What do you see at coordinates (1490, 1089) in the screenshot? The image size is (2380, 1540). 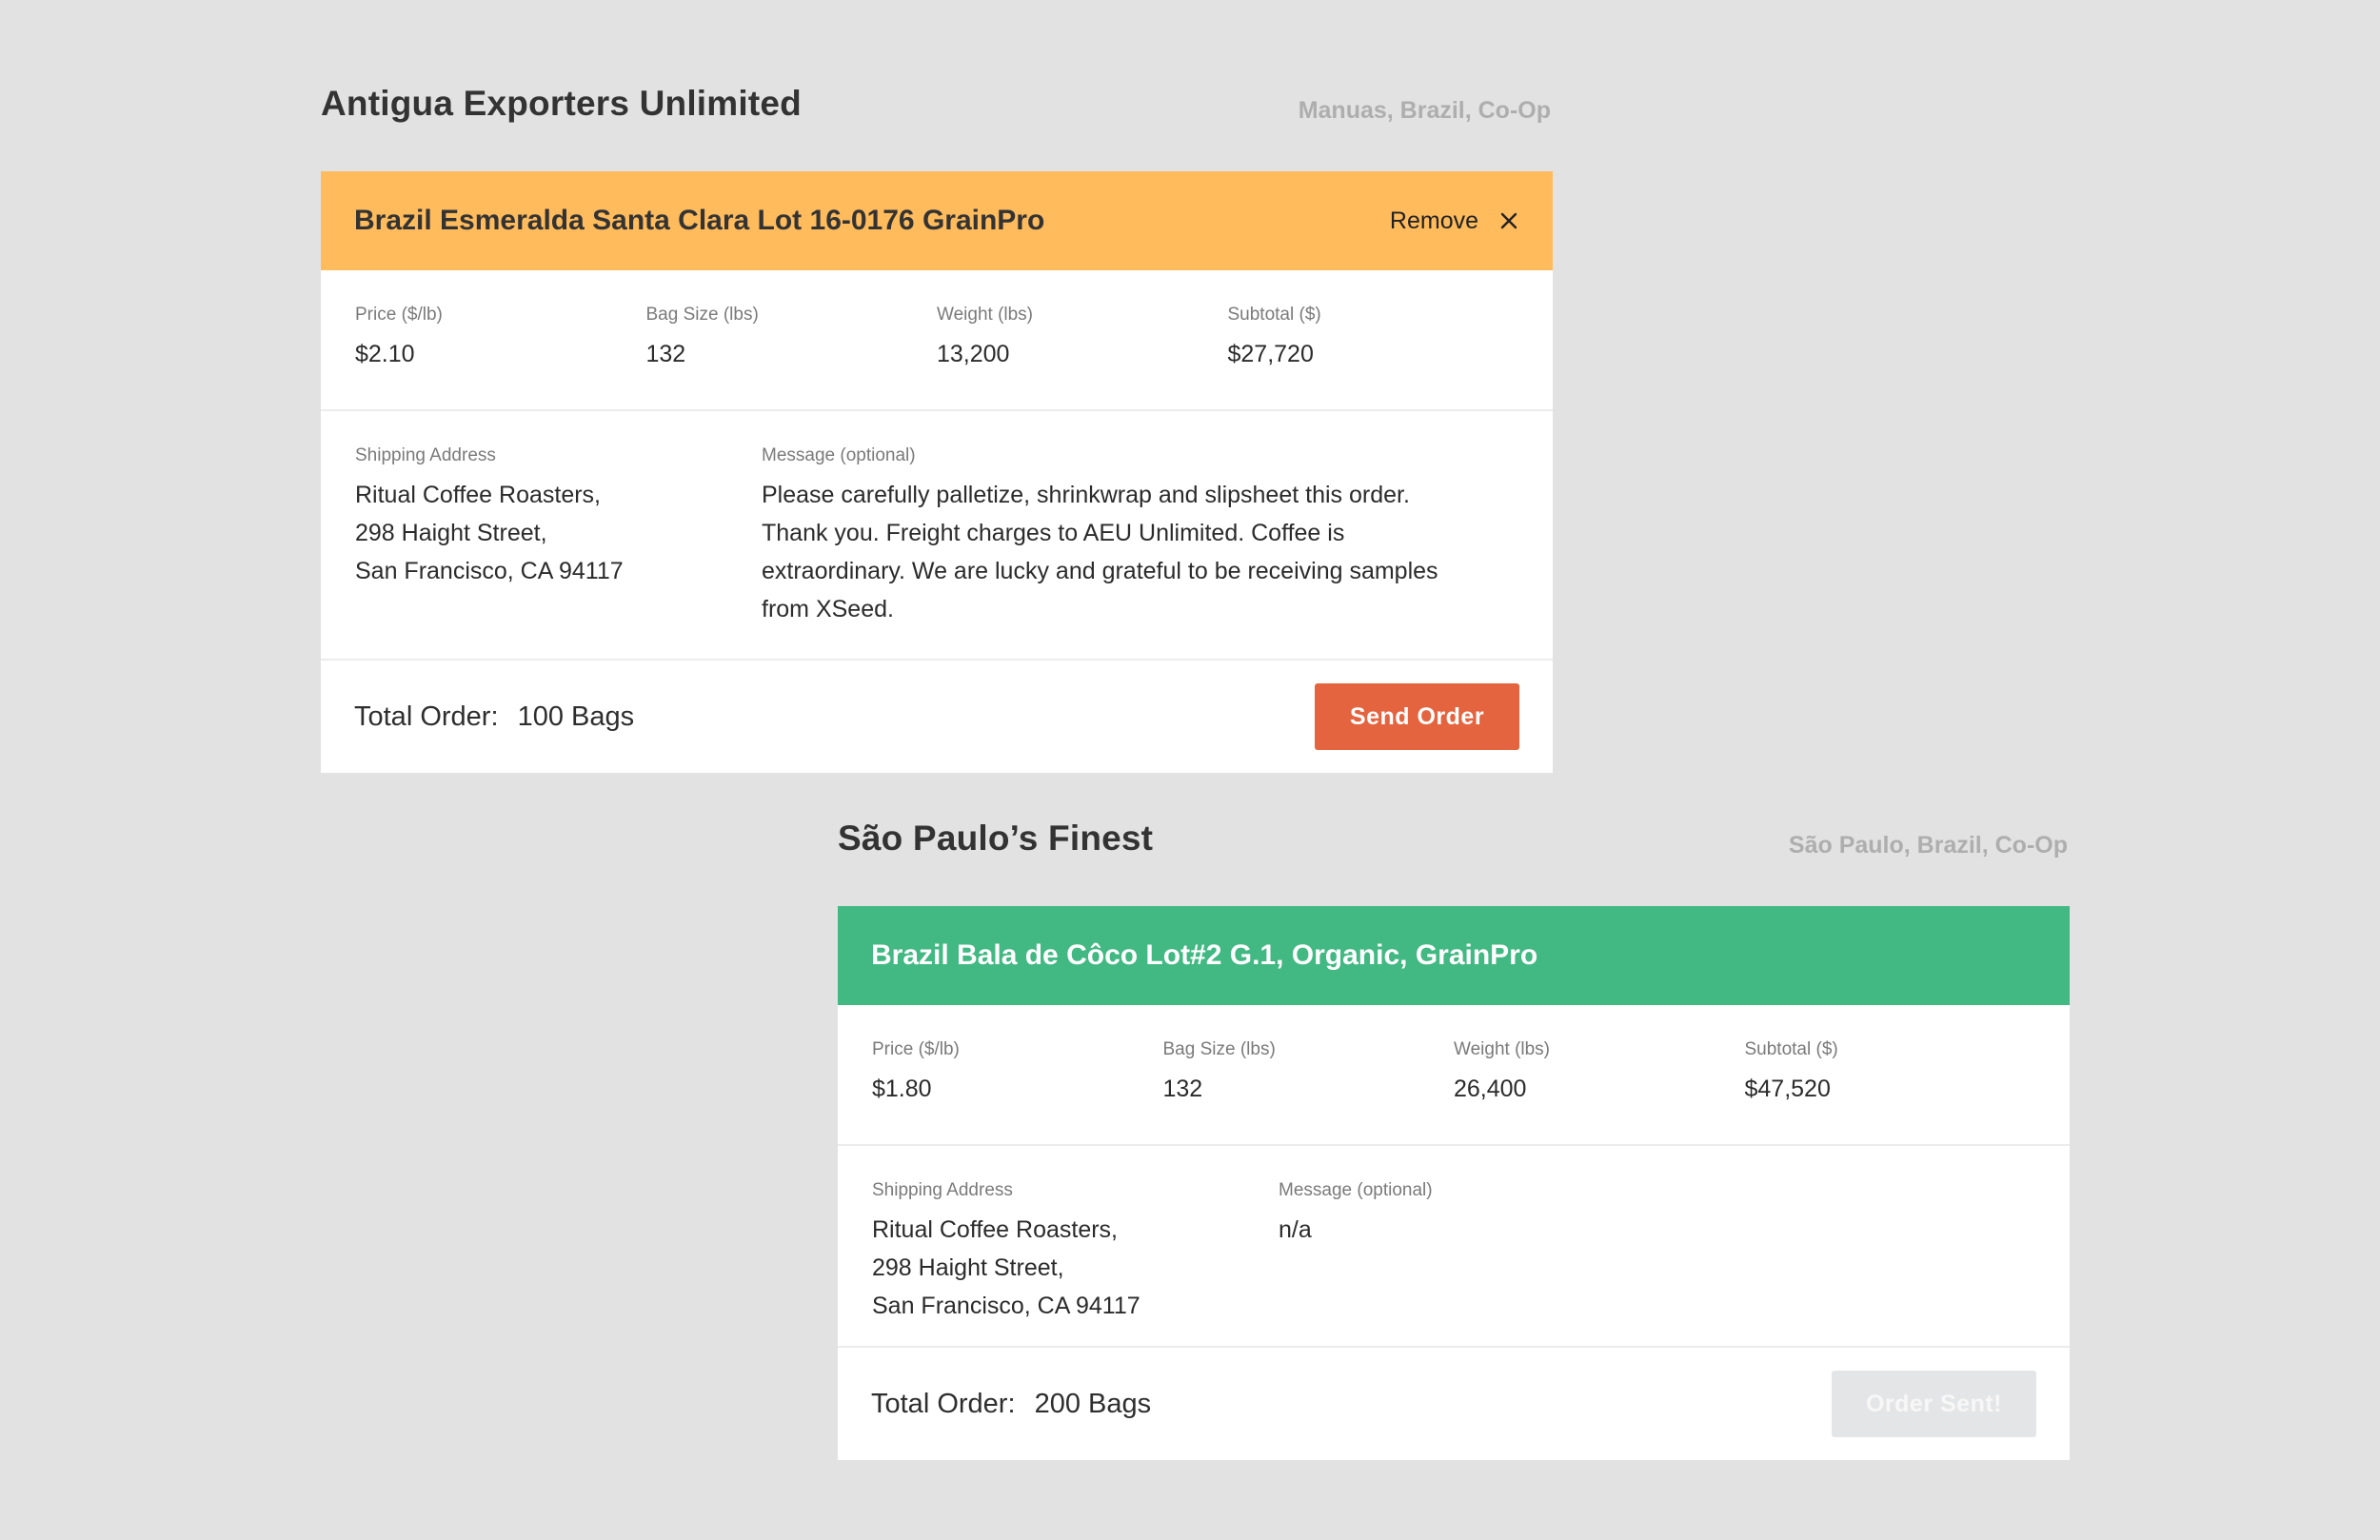 I see `weight-value: 26,400` at bounding box center [1490, 1089].